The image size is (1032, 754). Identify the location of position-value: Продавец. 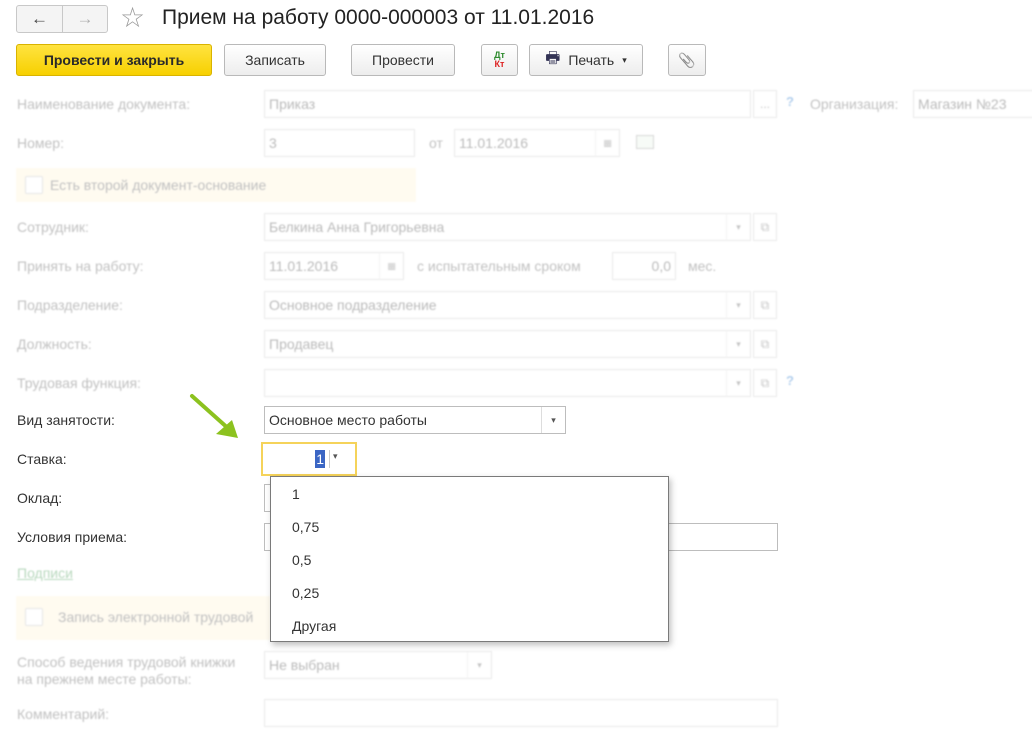
(301, 344).